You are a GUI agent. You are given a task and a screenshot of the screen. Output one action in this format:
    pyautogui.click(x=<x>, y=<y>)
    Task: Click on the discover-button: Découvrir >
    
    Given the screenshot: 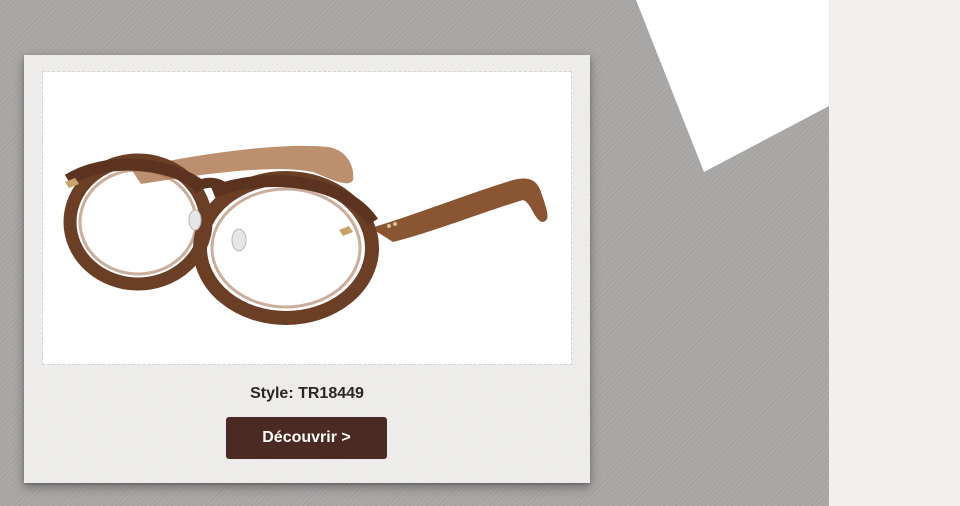 What is the action you would take?
    pyautogui.click(x=306, y=438)
    